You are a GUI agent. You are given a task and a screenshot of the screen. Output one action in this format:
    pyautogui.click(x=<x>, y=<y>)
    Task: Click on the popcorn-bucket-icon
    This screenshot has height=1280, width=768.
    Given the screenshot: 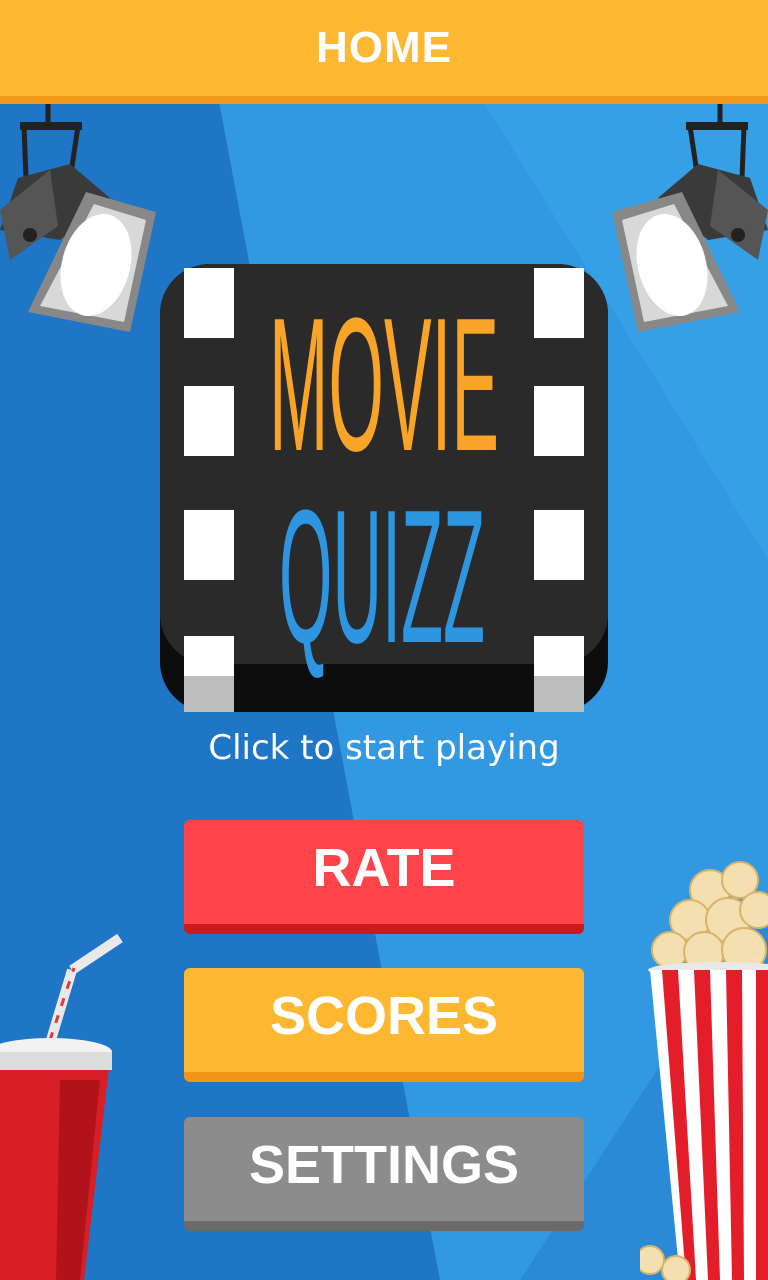 What is the action you would take?
    pyautogui.click(x=704, y=1070)
    